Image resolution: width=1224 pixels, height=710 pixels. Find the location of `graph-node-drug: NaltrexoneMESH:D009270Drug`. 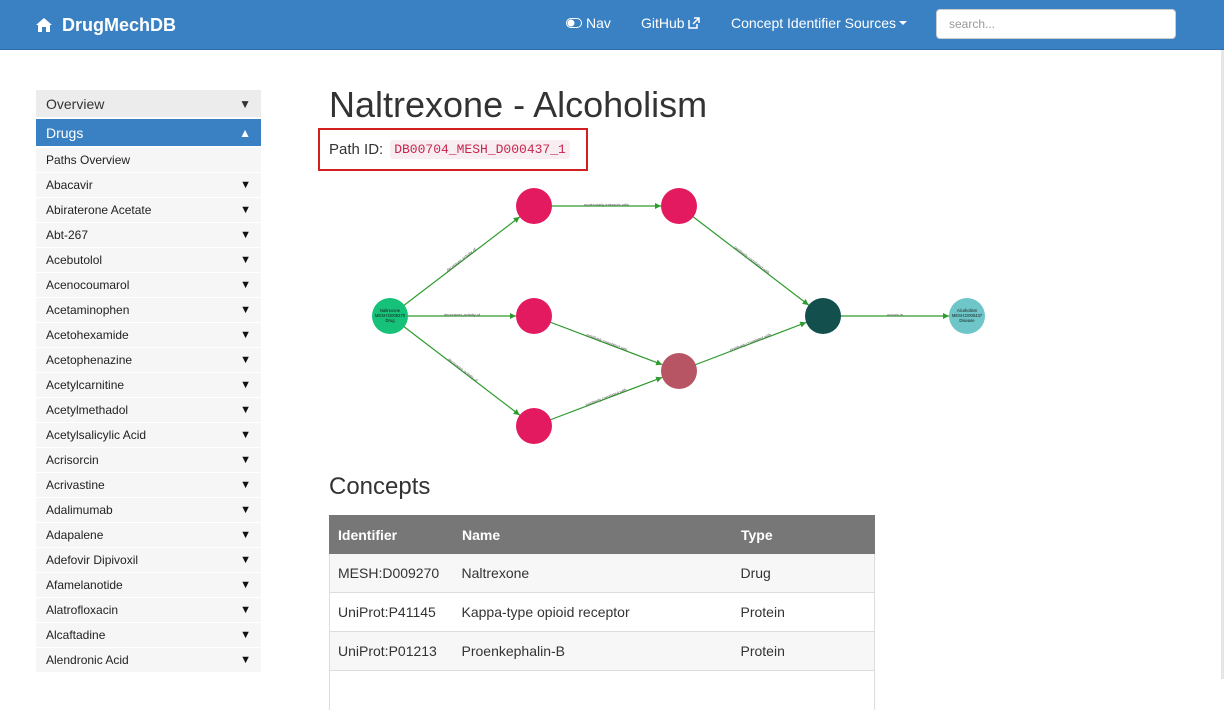

graph-node-drug: NaltrexoneMESH:D009270Drug is located at coordinates (390, 316).